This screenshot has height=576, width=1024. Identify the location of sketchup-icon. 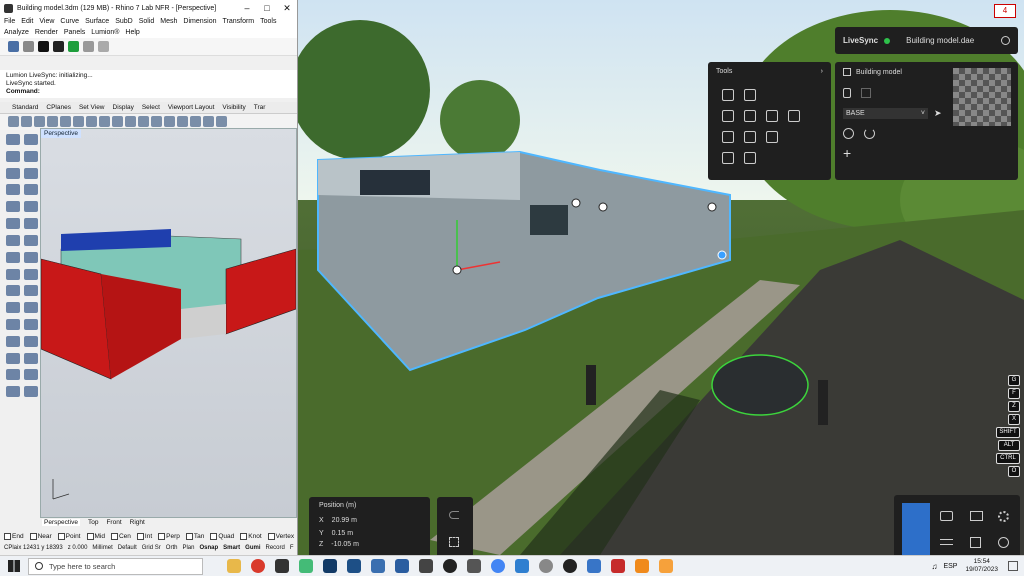
(426, 566).